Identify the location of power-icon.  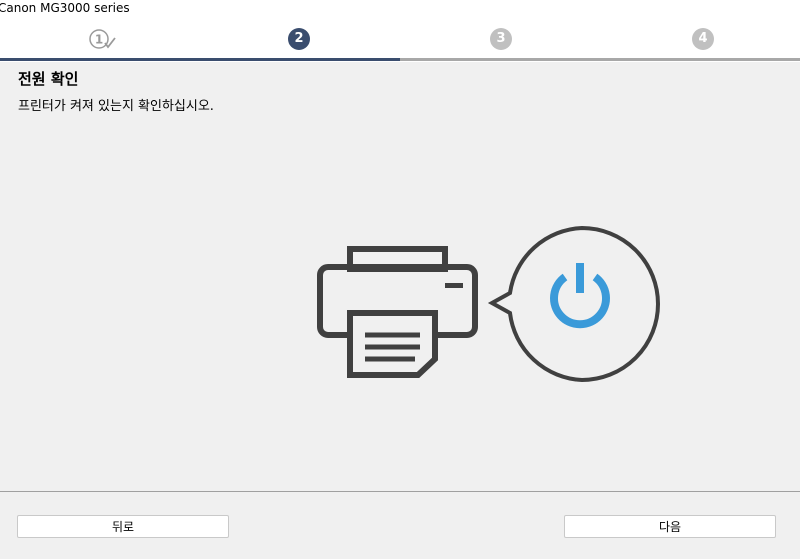
(580, 296).